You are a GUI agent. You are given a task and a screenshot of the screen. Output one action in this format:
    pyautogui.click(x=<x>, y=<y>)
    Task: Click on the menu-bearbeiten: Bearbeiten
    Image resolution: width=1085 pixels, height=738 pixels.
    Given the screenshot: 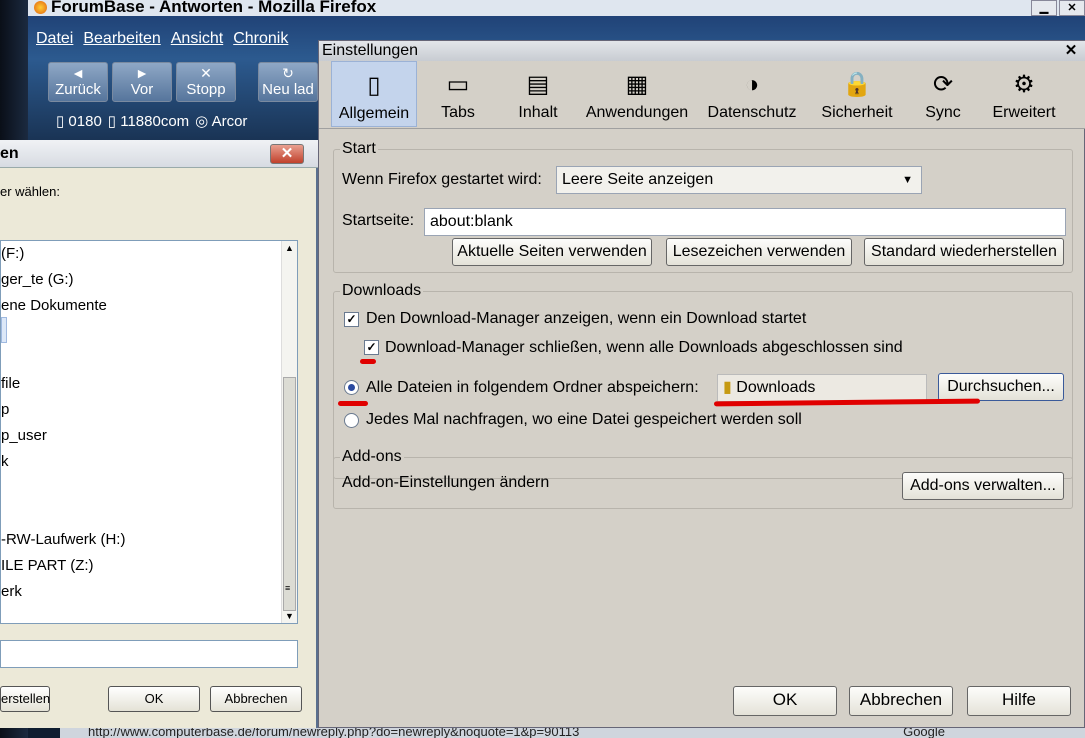 What is the action you would take?
    pyautogui.click(x=121, y=41)
    